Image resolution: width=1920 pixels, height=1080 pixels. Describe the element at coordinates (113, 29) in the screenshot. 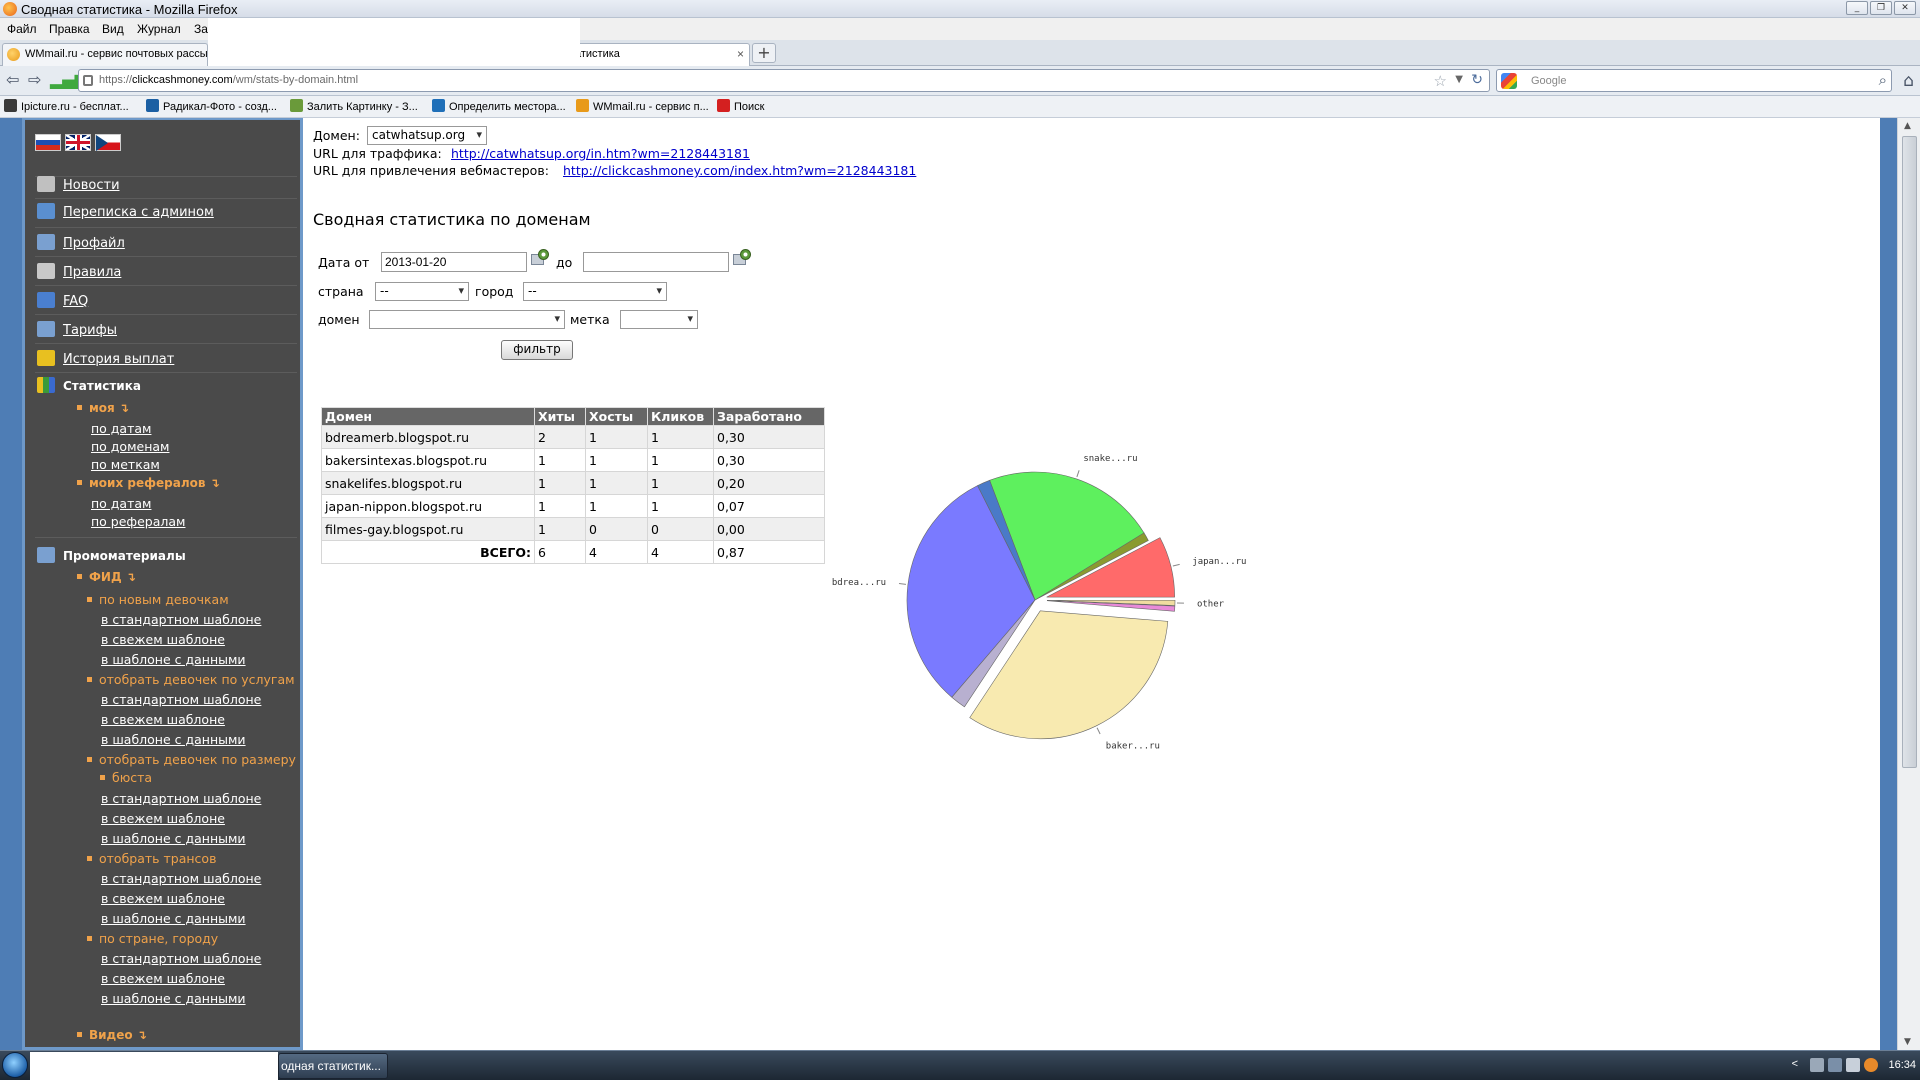

I see `menu-view: Вид` at that location.